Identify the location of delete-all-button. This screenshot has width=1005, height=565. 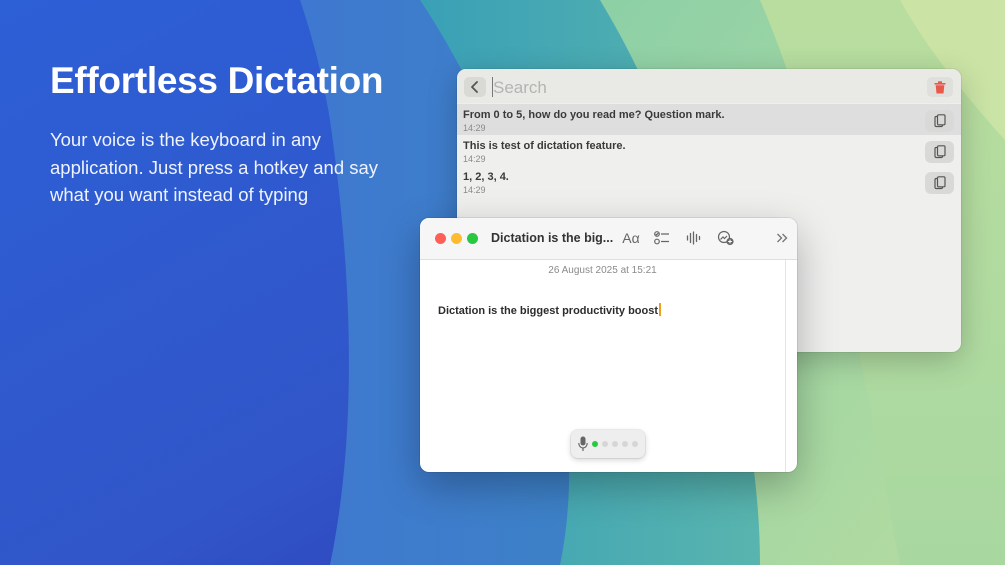
(940, 87).